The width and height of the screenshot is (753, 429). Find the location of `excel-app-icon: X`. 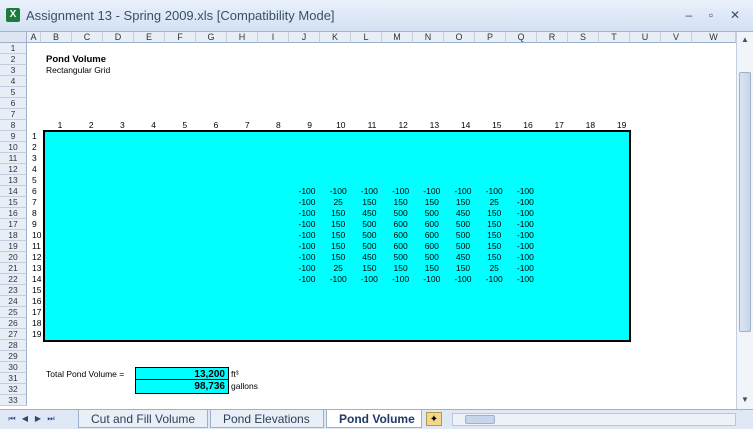

excel-app-icon: X is located at coordinates (13, 15).